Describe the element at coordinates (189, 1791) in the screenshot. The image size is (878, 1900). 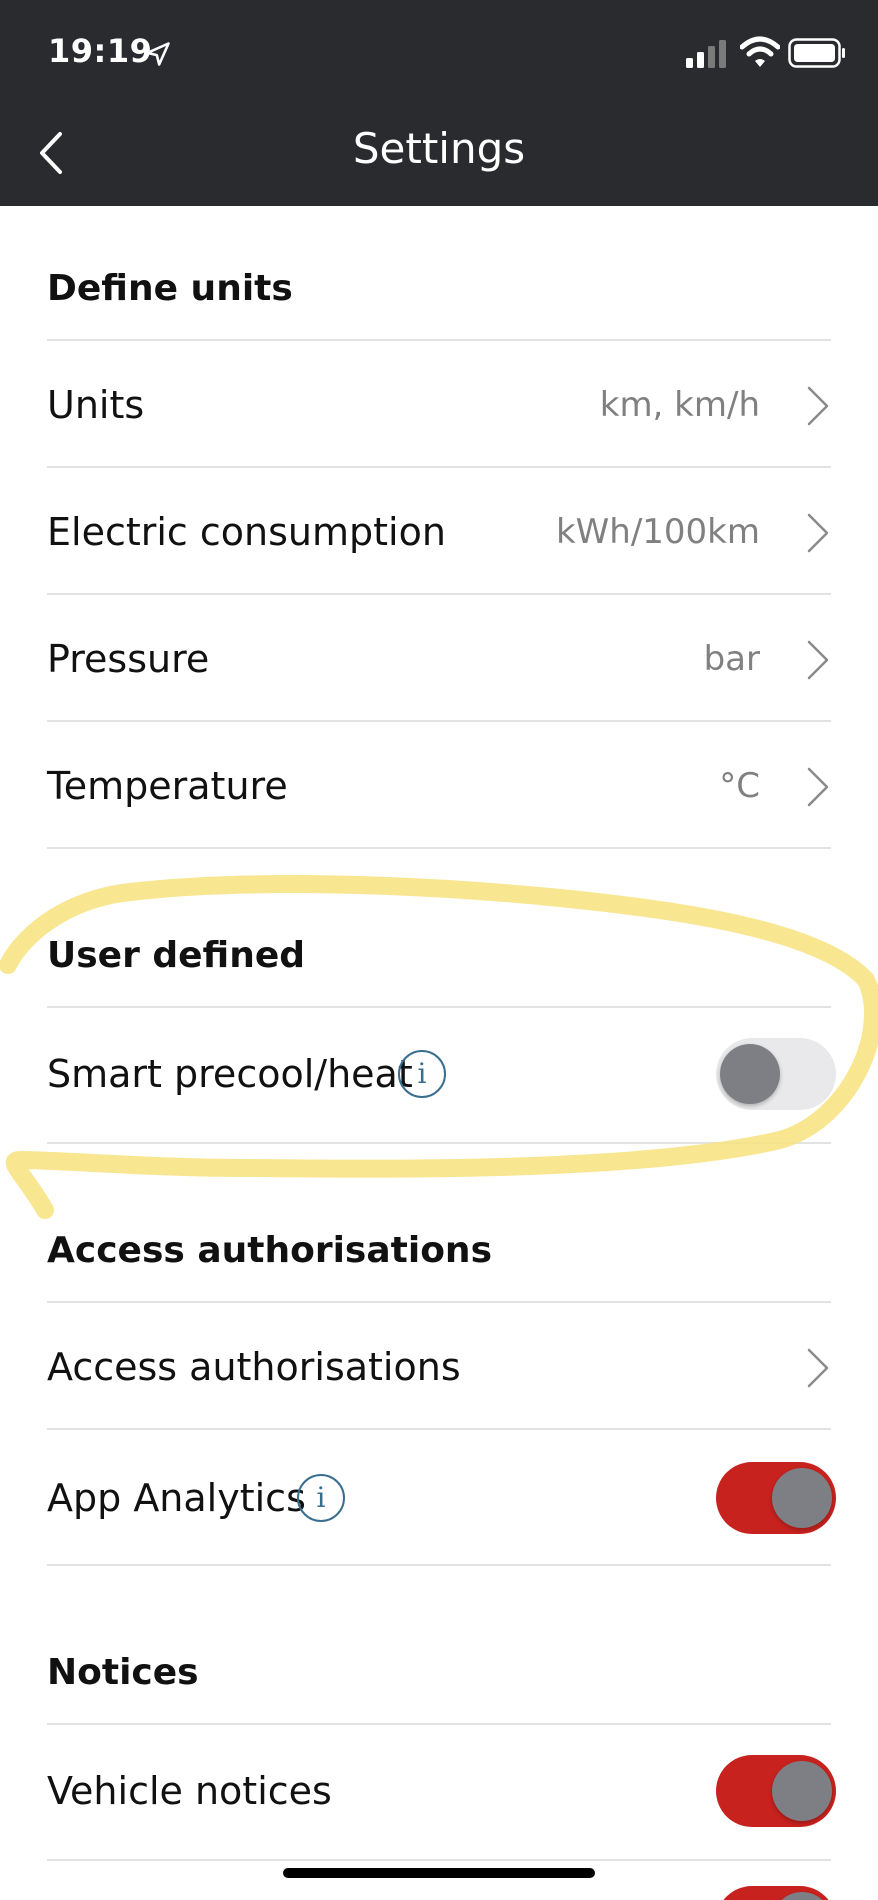
I see `row-label: Vehicle notices` at that location.